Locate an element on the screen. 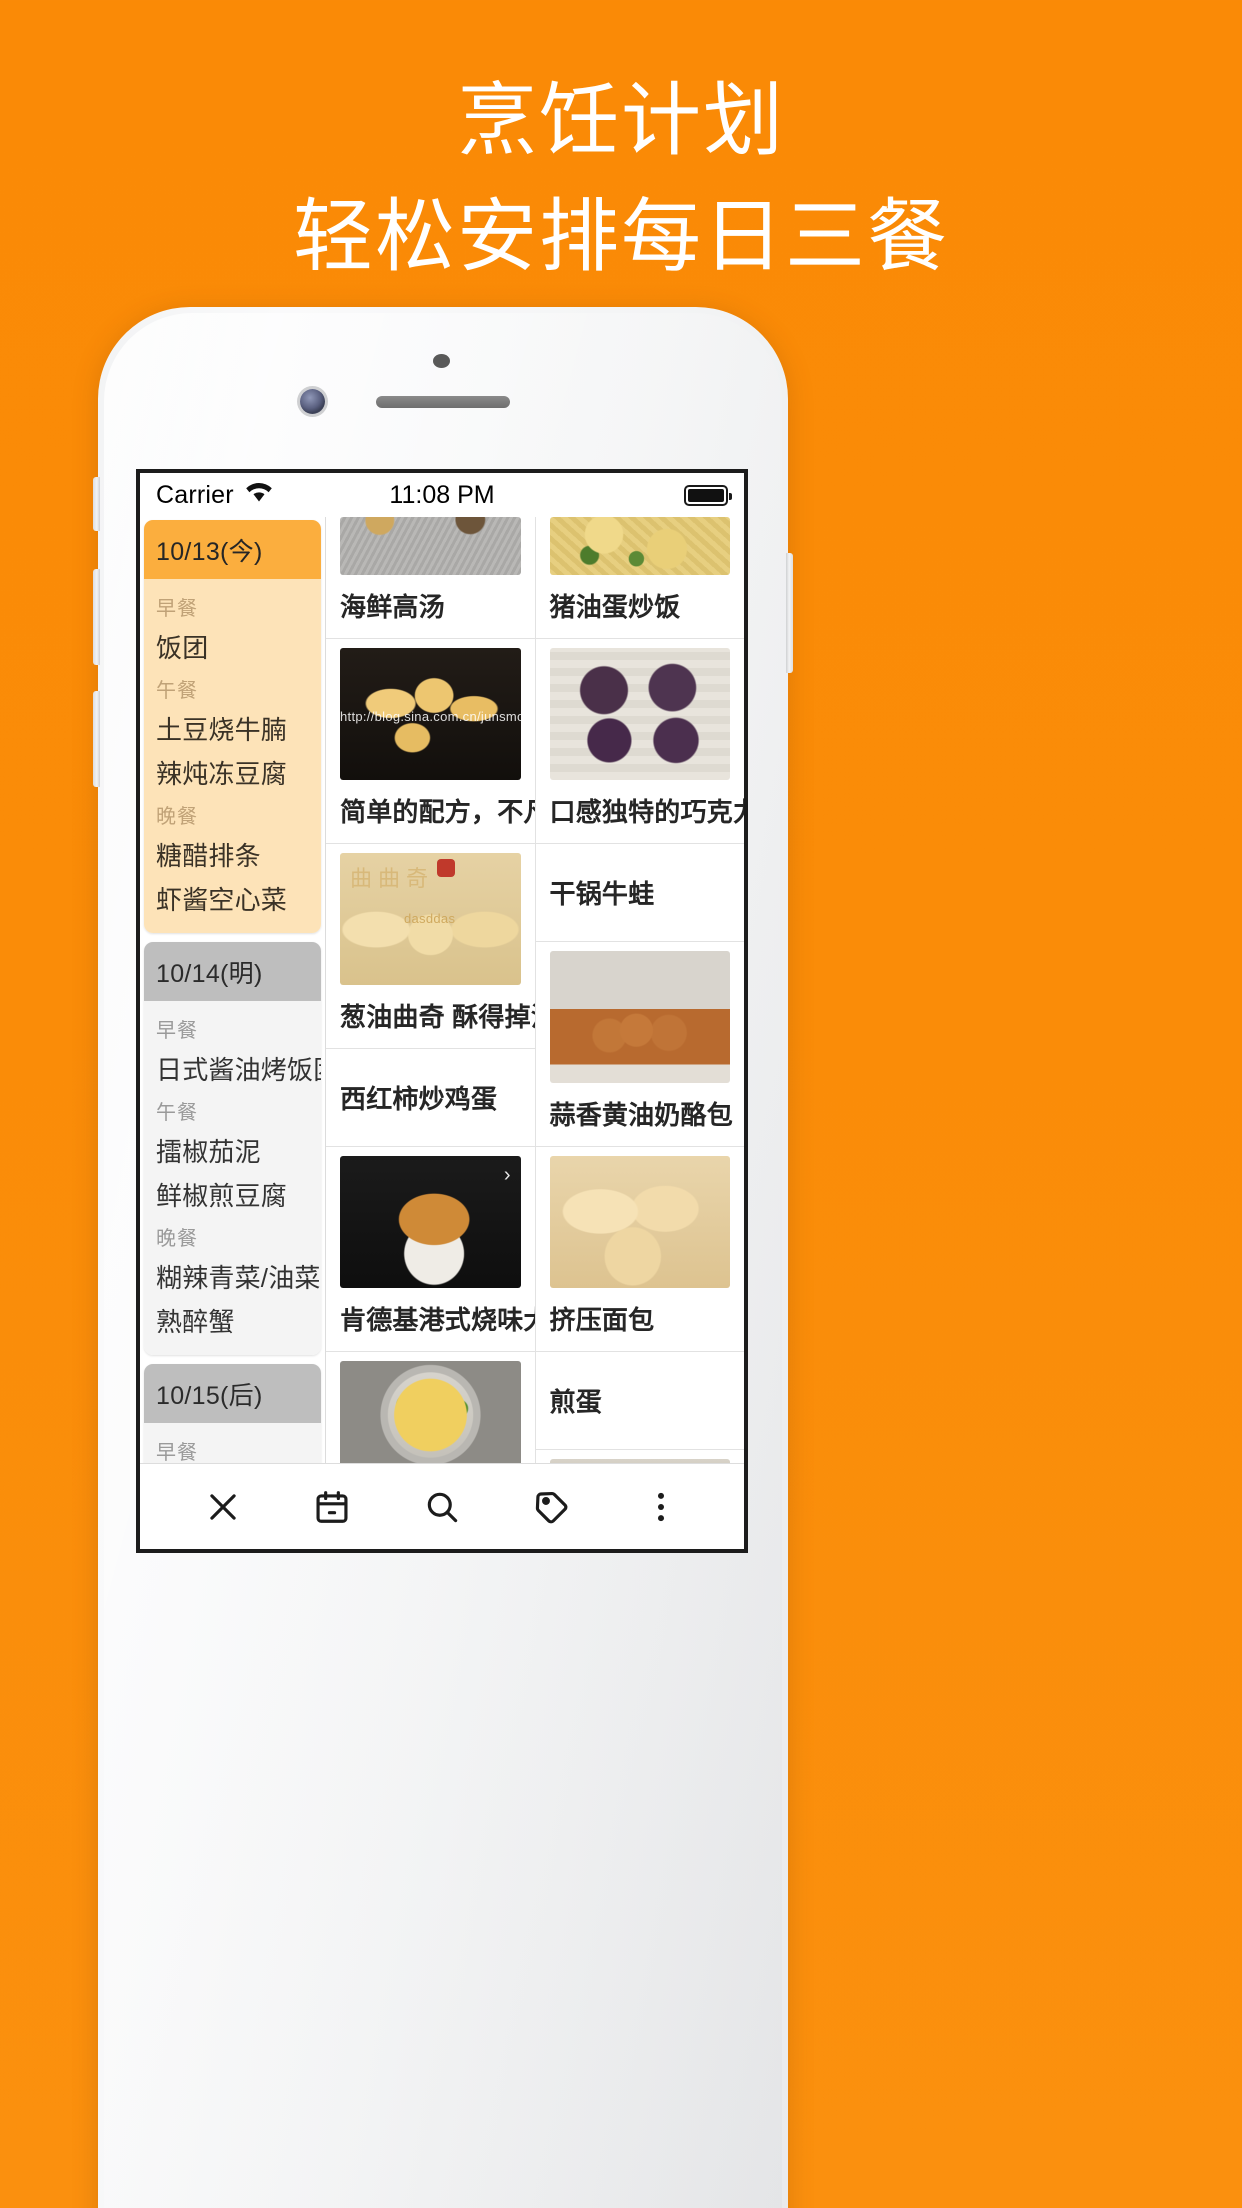 The height and width of the screenshot is (2208, 1242). calendar-icon is located at coordinates (332, 1507).